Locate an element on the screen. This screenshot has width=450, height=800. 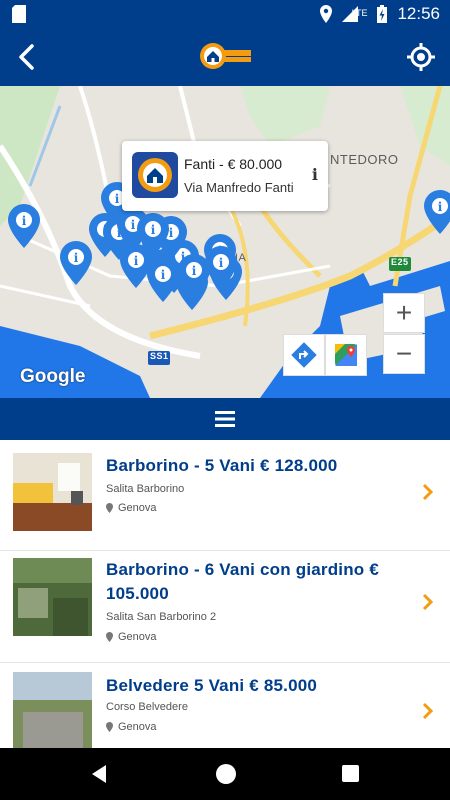
crosshair-icon is located at coordinates (421, 57).